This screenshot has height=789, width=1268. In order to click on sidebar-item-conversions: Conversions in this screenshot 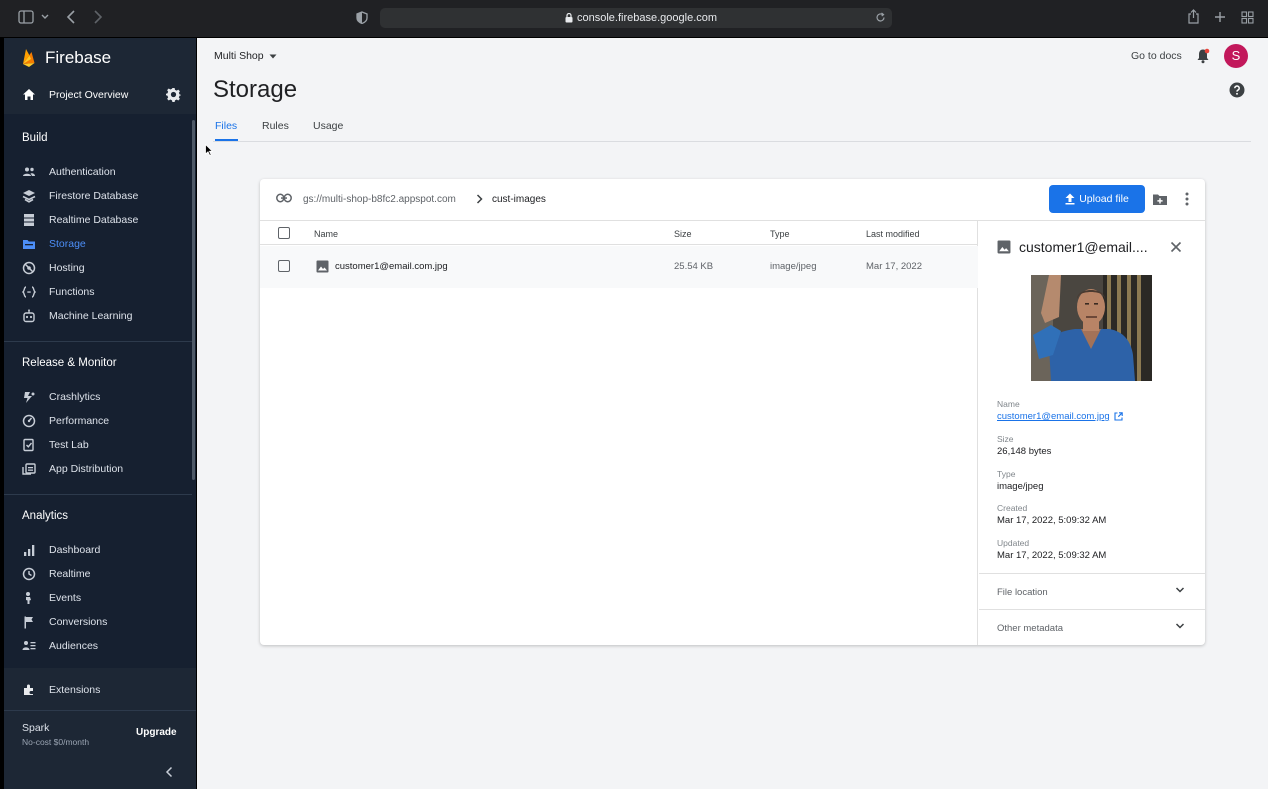, I will do `click(98, 622)`.